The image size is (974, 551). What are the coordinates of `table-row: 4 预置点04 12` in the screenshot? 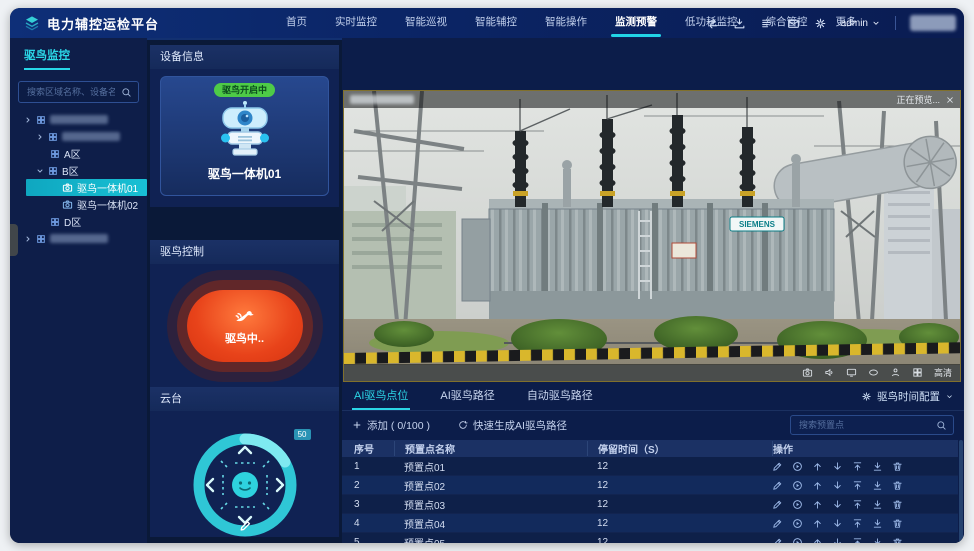 It's located at (650, 523).